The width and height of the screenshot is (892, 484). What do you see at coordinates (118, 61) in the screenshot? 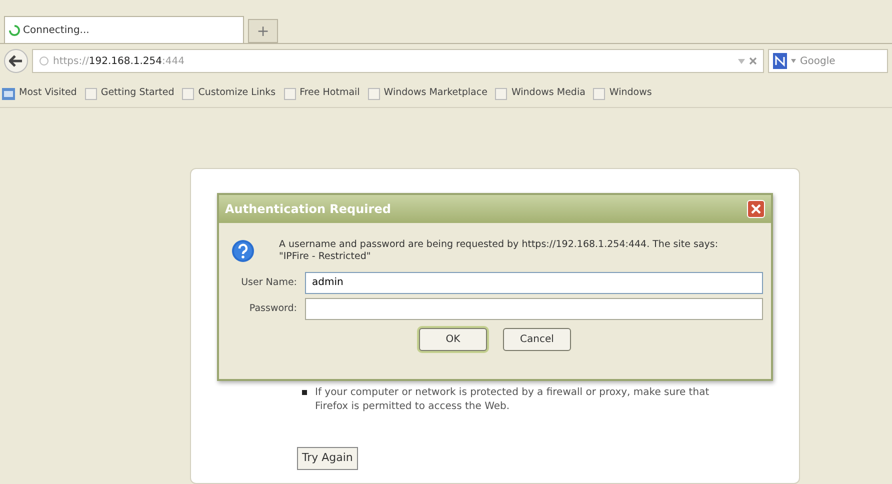
I see `url-field: https://192.168.1.254:444` at bounding box center [118, 61].